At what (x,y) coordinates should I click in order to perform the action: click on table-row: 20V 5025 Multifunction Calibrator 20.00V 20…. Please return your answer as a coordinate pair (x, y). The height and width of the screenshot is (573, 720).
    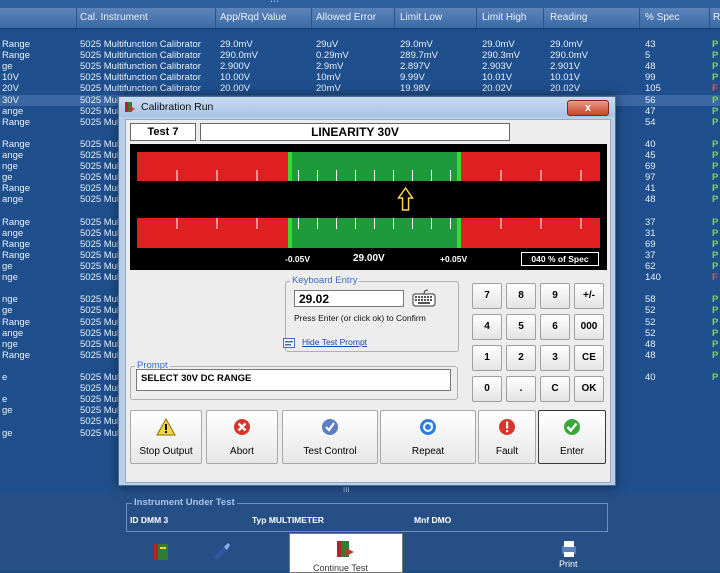
    Looking at the image, I should click on (360, 88).